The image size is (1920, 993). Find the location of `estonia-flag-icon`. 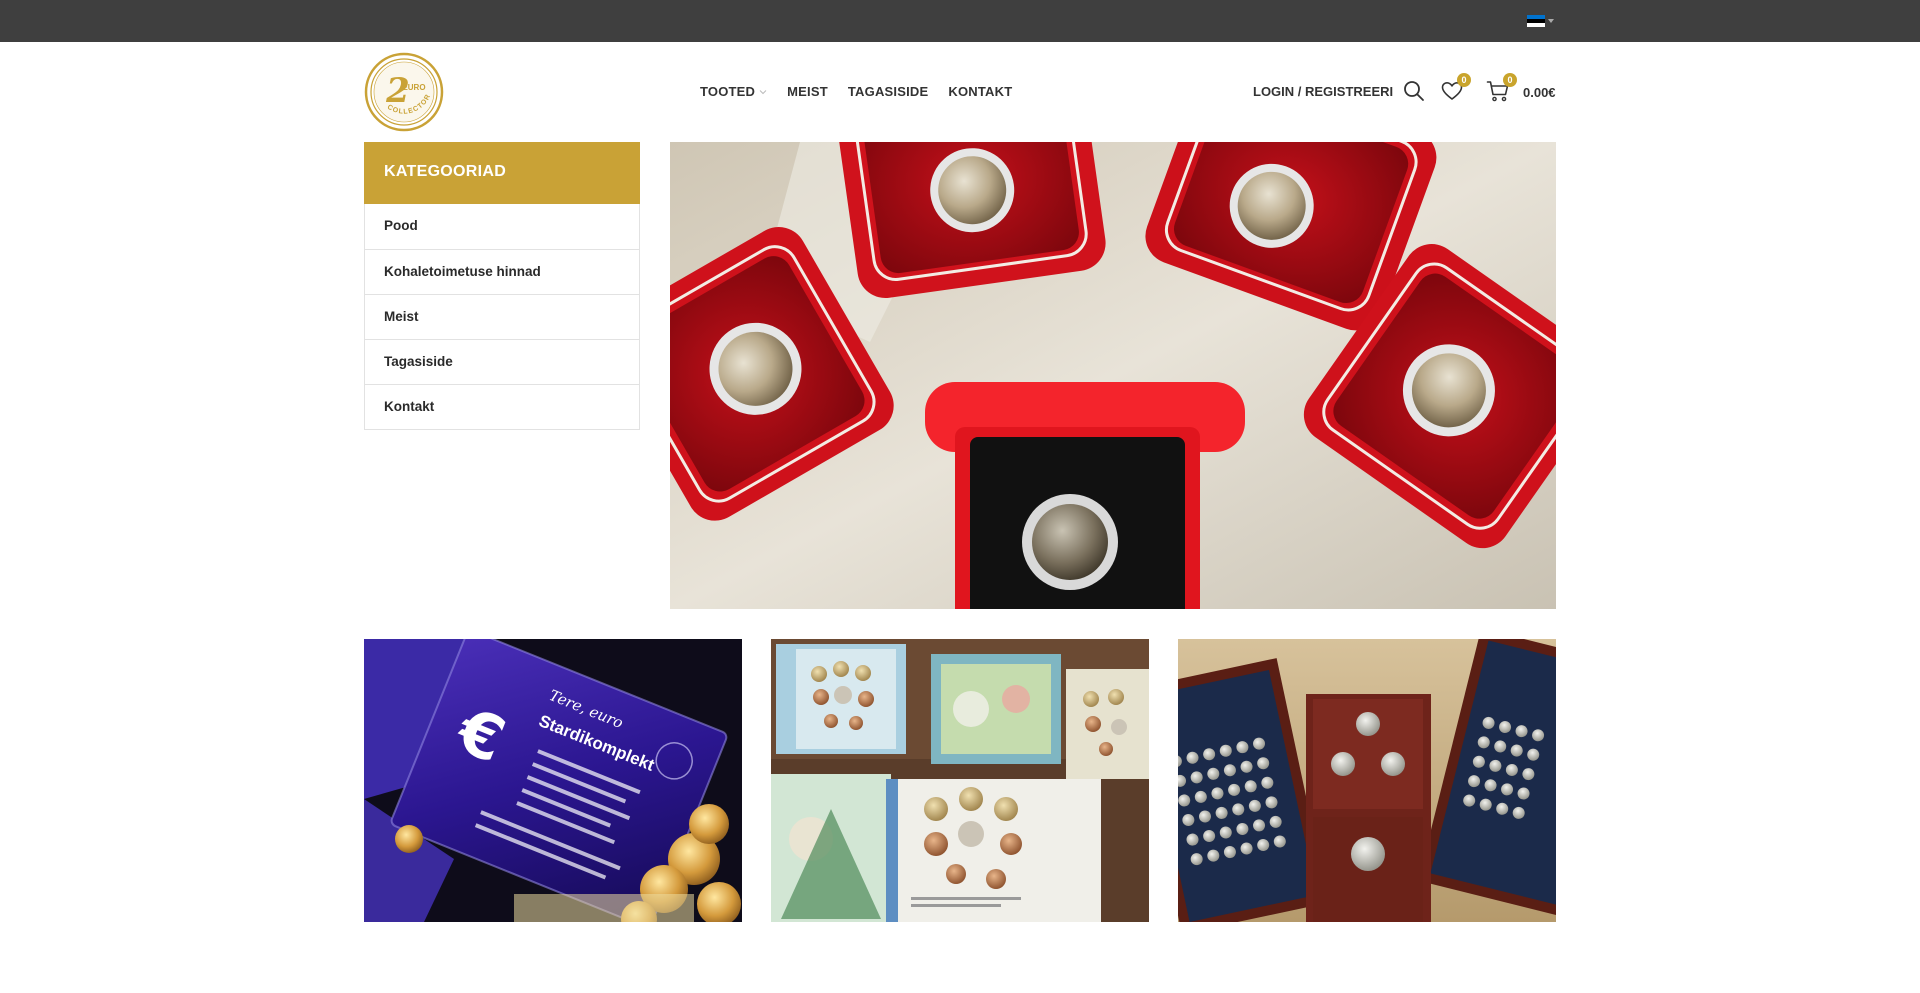

estonia-flag-icon is located at coordinates (1536, 21).